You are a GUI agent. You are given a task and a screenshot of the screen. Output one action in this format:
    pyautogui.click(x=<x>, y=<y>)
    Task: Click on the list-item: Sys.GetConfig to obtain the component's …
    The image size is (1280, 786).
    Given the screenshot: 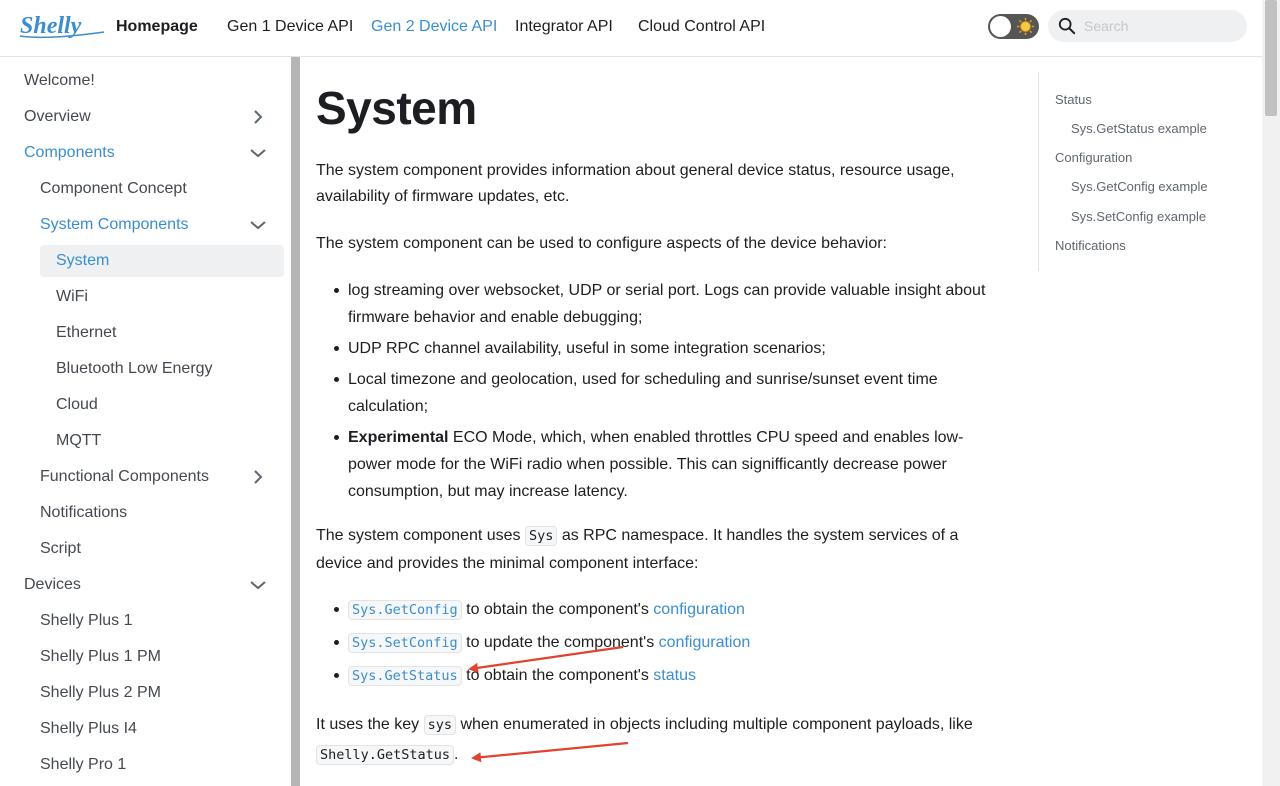 What is the action you would take?
    pyautogui.click(x=661, y=610)
    